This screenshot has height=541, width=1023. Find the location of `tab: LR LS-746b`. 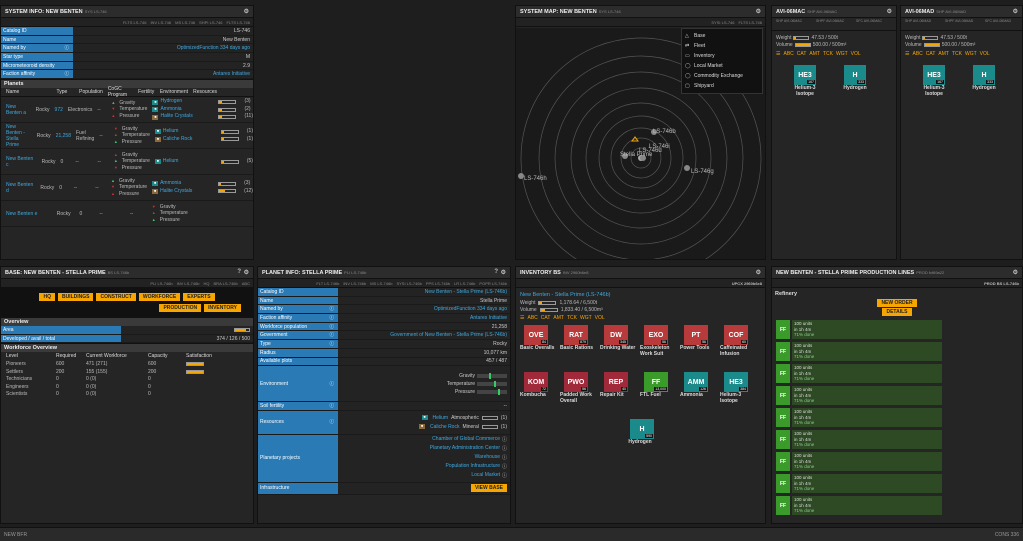

tab: LR LS-746b is located at coordinates (464, 283).